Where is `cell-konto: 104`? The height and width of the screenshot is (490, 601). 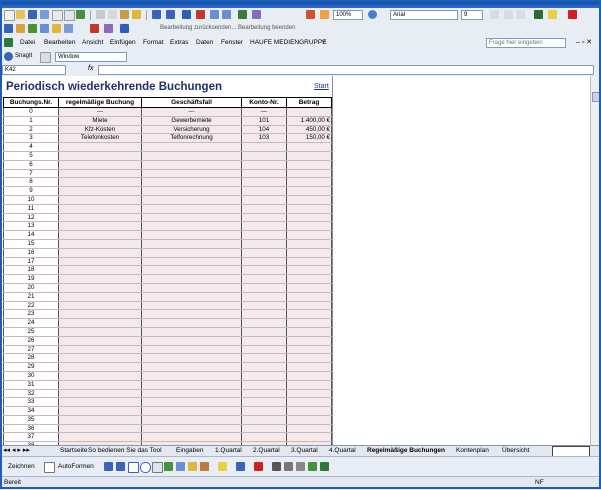 cell-konto: 104 is located at coordinates (264, 130).